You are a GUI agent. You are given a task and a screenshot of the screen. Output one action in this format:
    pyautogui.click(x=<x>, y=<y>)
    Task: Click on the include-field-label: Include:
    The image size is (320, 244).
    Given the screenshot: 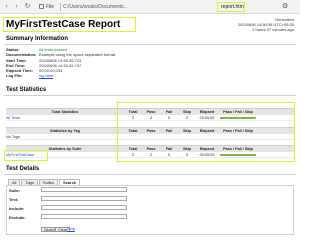 What is the action you would take?
    pyautogui.click(x=17, y=208)
    